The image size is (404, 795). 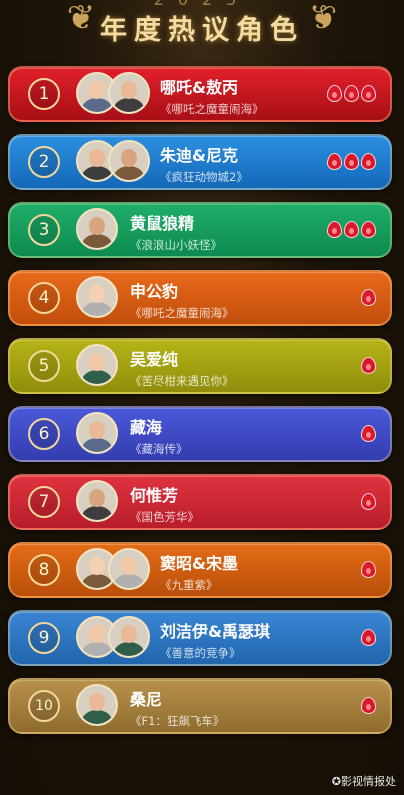 What do you see at coordinates (154, 359) in the screenshot?
I see `character-name: 吴爱纯` at bounding box center [154, 359].